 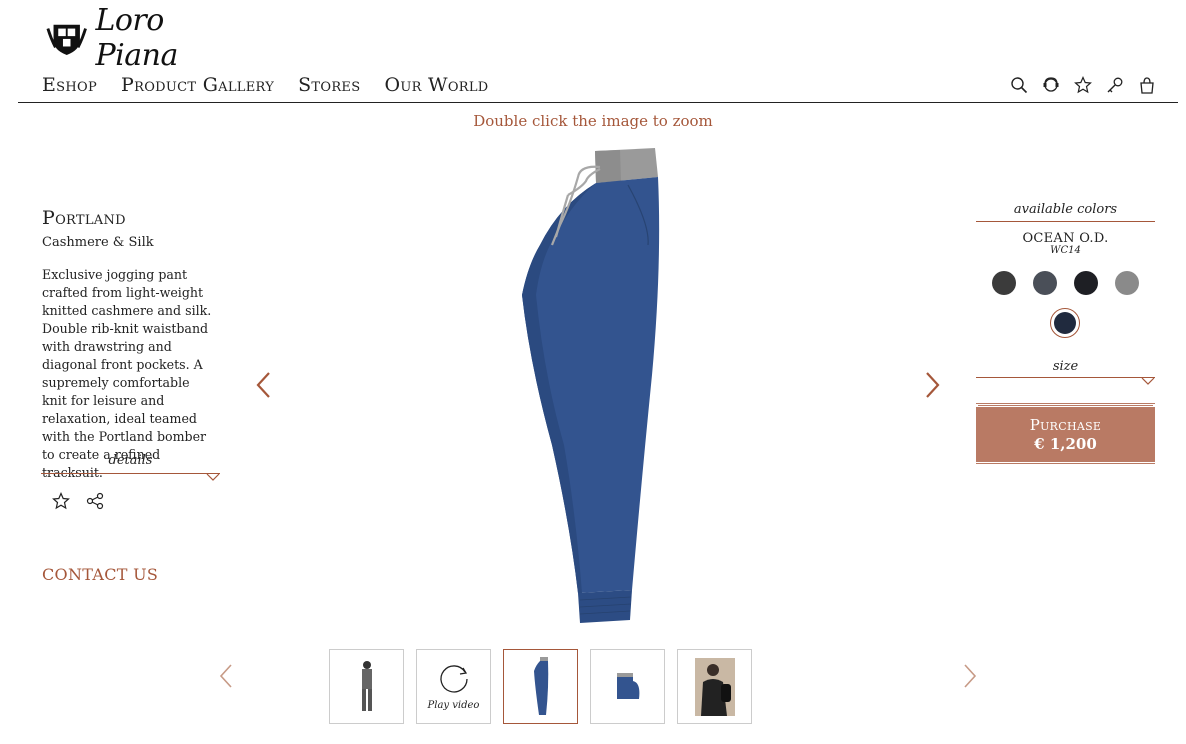 I want to click on thumbnail-model-close, so click(x=714, y=686).